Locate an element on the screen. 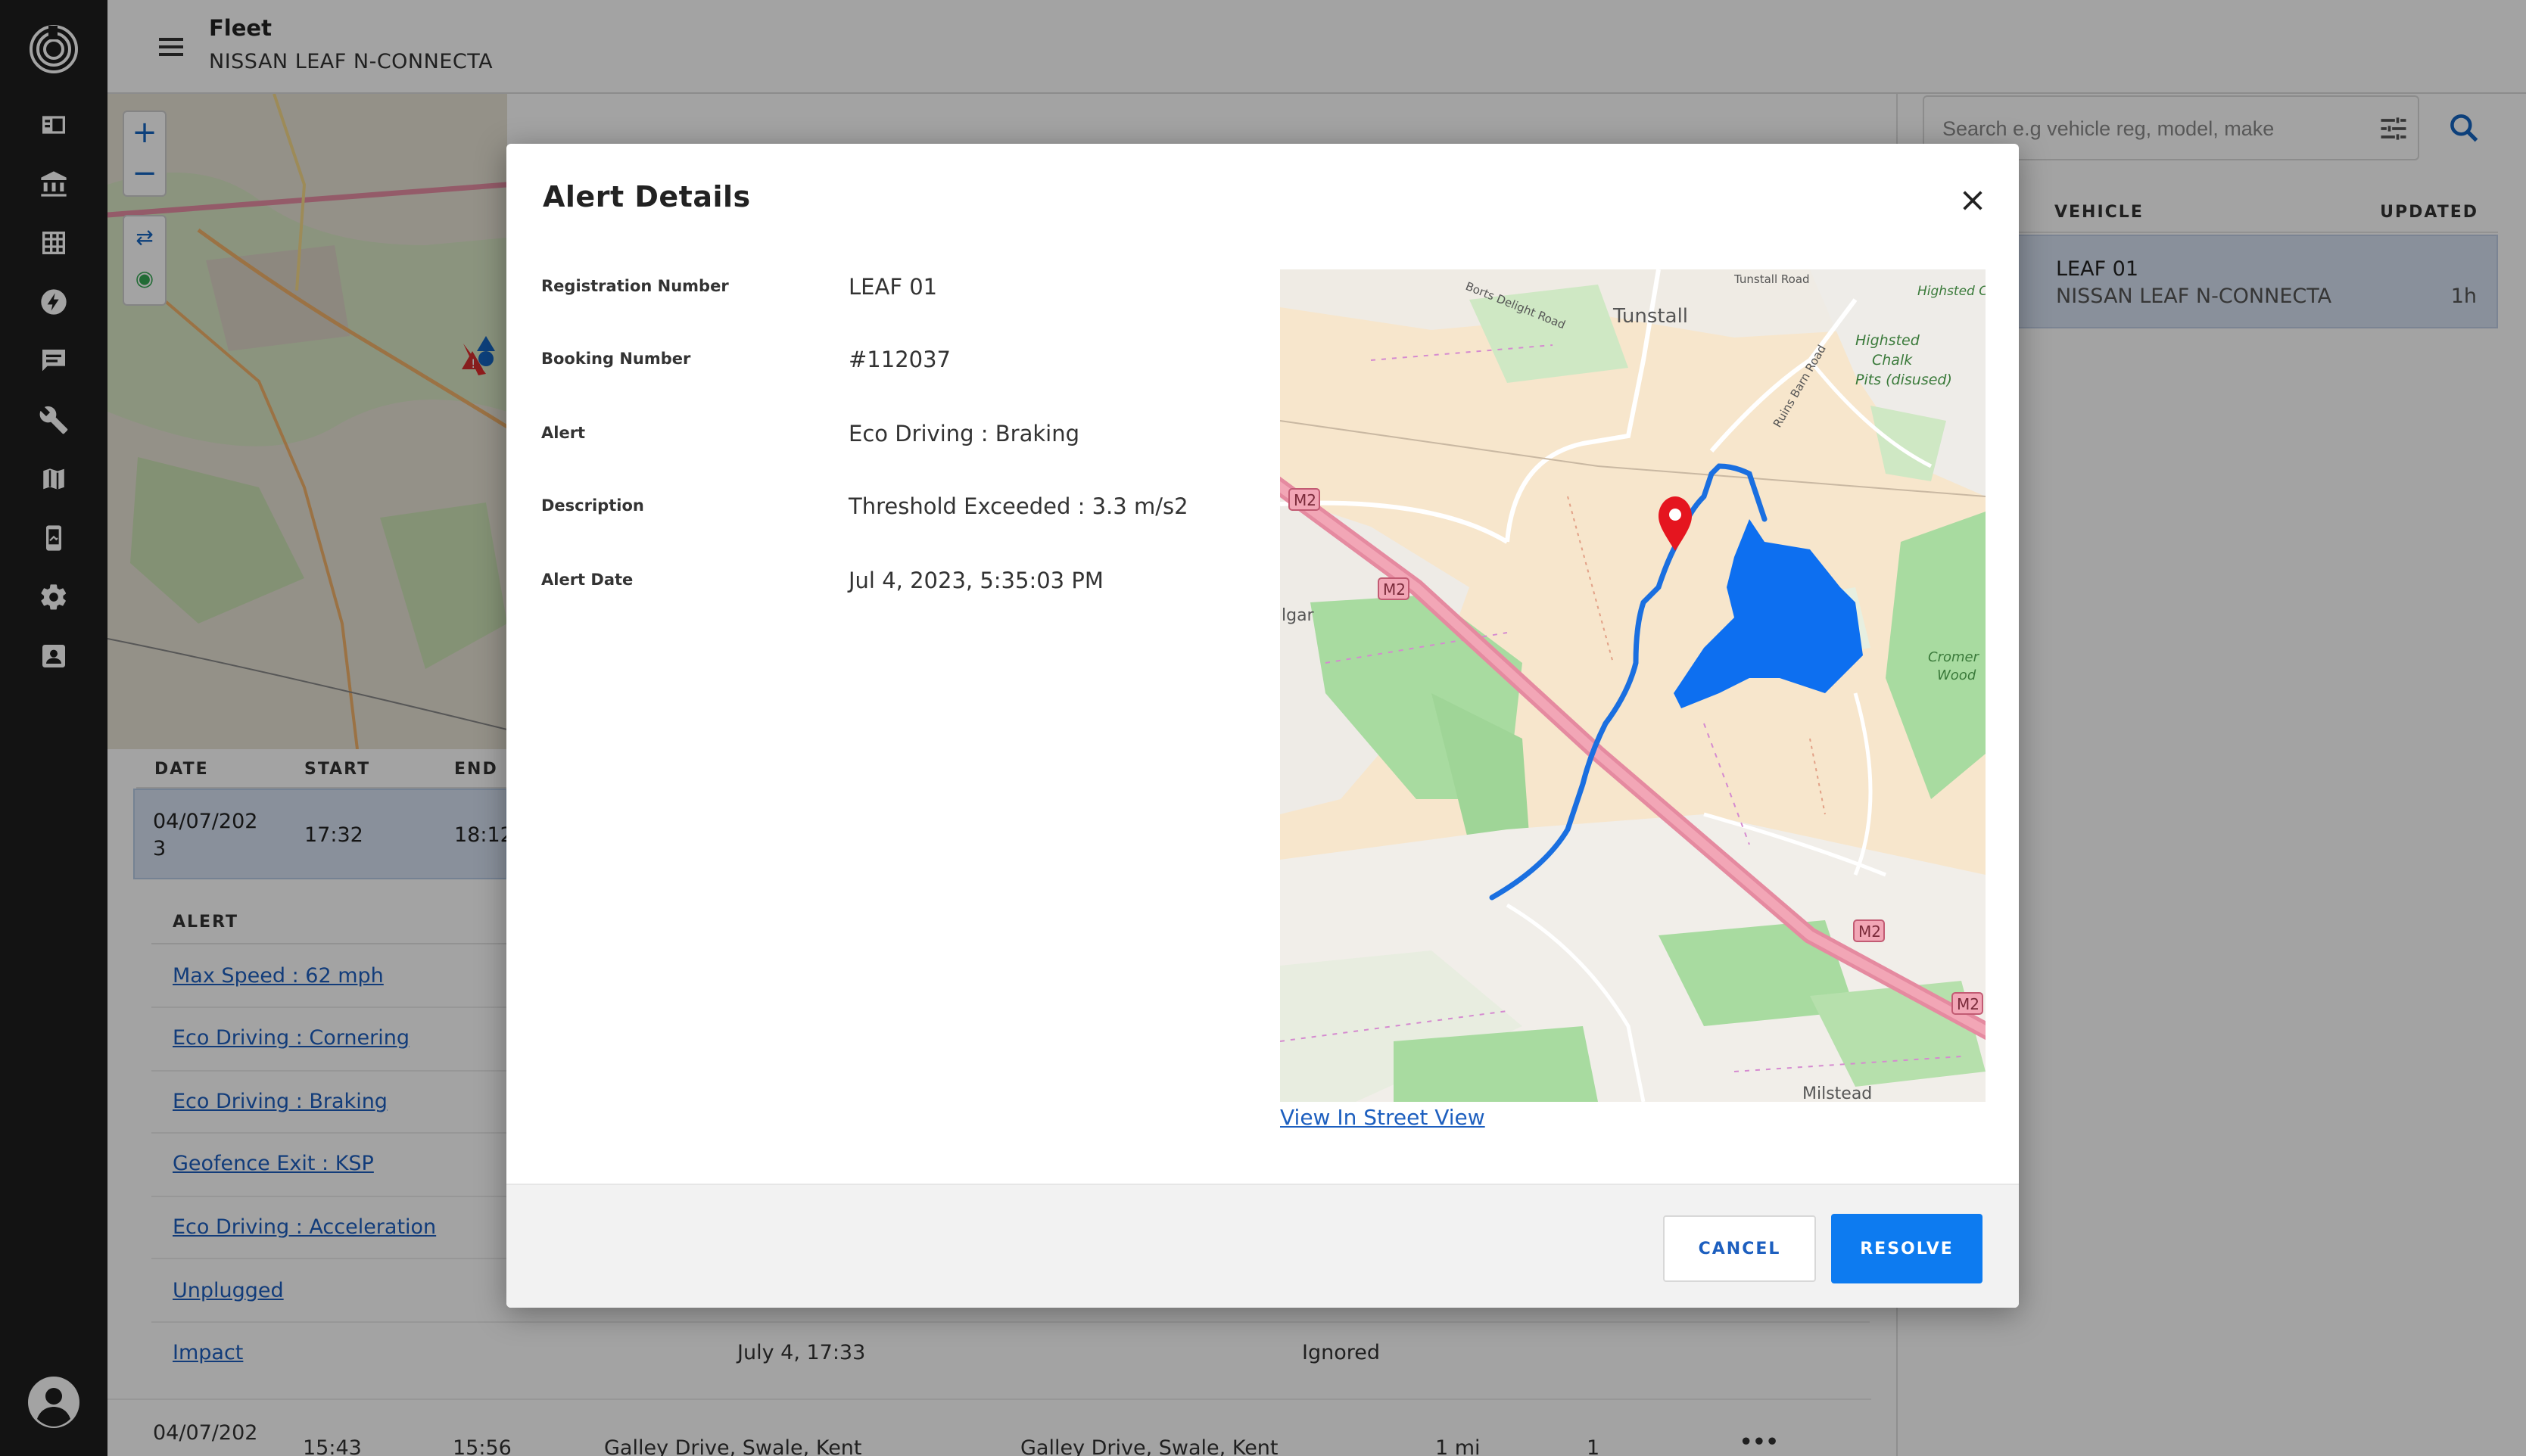 The height and width of the screenshot is (1456, 2526). map-label-pits: Chalk is located at coordinates (1892, 360).